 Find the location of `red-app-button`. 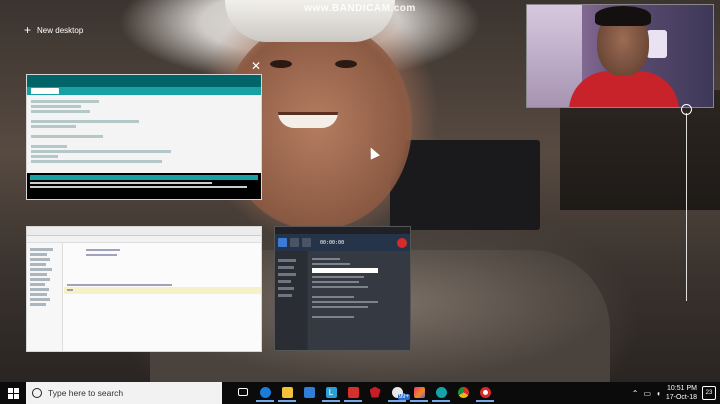

red-app-button is located at coordinates (353, 393).